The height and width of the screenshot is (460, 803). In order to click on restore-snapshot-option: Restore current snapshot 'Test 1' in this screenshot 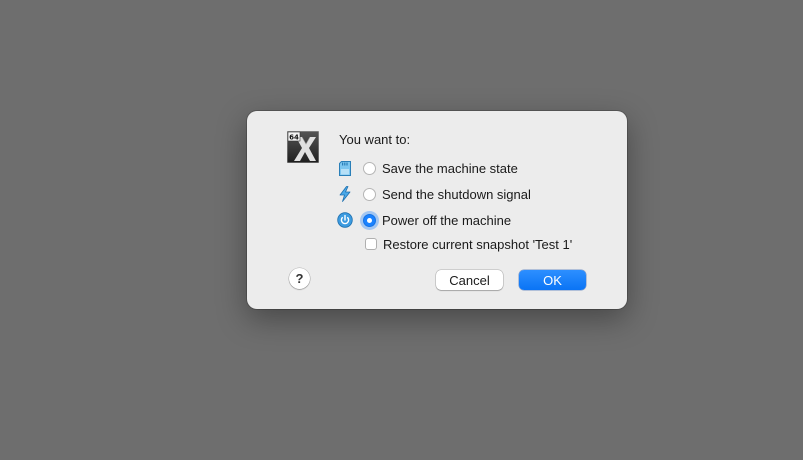, I will do `click(468, 244)`.